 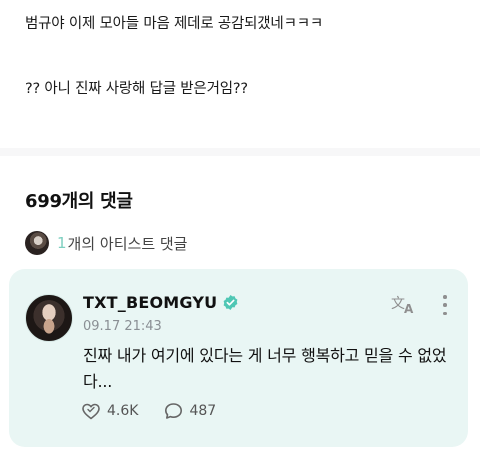 I want to click on comments-count-title: 699개의 댓글, so click(x=79, y=201).